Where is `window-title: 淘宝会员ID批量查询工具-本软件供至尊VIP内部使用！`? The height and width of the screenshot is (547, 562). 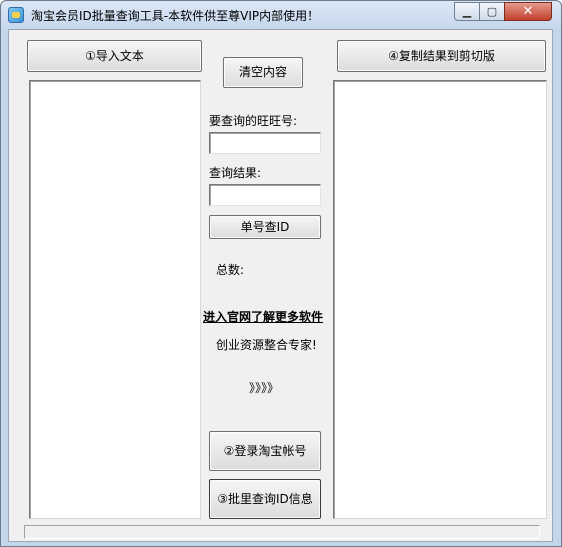
window-title: 淘宝会员ID批量查询工具-本软件供至尊VIP内部使用！ is located at coordinates (175, 16).